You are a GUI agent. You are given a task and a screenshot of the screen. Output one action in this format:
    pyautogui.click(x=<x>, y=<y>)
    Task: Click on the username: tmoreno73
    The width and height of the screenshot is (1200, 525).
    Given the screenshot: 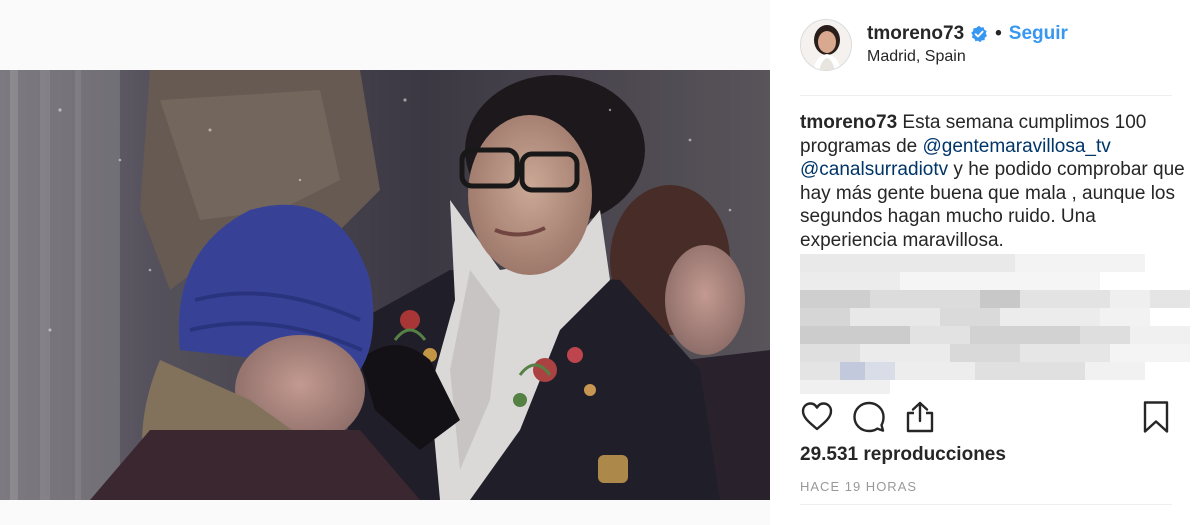 What is the action you would take?
    pyautogui.click(x=915, y=34)
    